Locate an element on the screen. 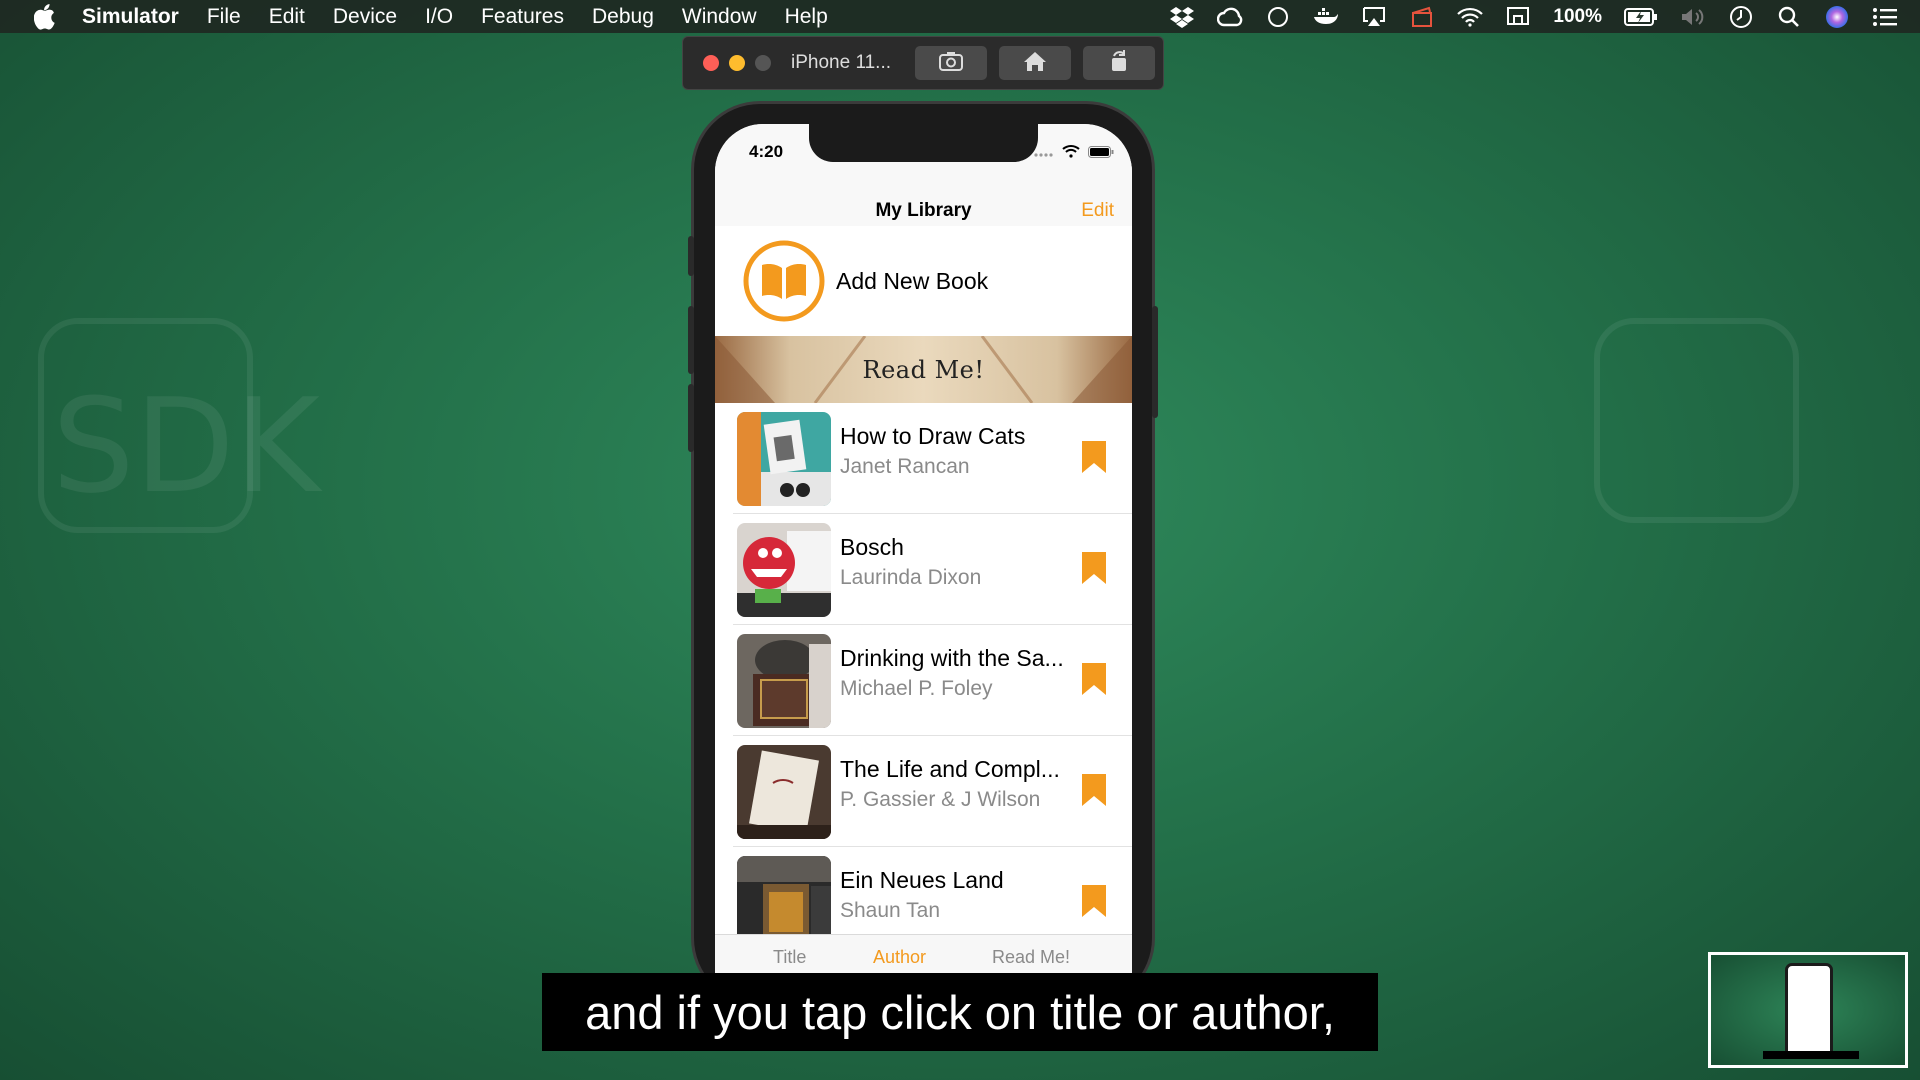 The width and height of the screenshot is (1920, 1080). list-item: Drinking with the Sa... Michael P. Foley is located at coordinates (923, 680).